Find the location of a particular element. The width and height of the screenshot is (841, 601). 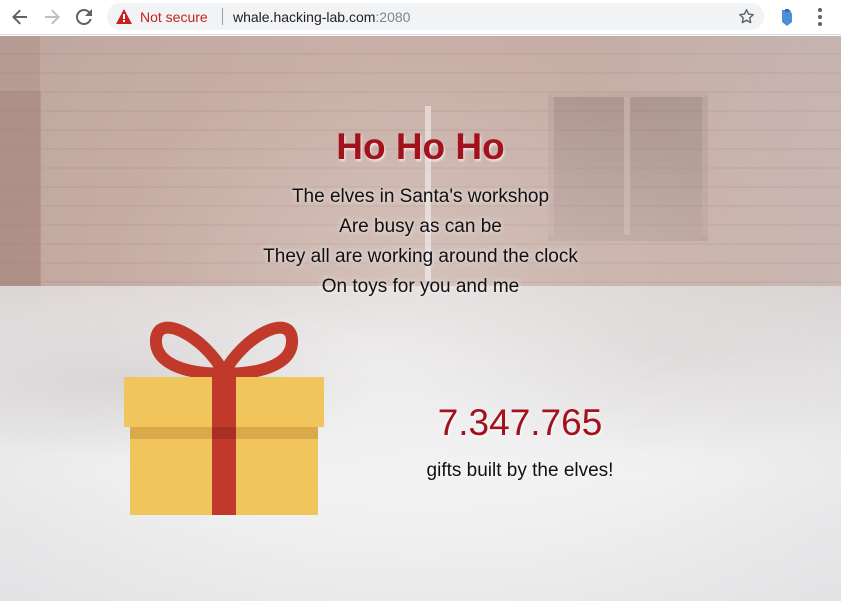

url-text: whale.hacking-lab.com:2080 is located at coordinates (321, 17).